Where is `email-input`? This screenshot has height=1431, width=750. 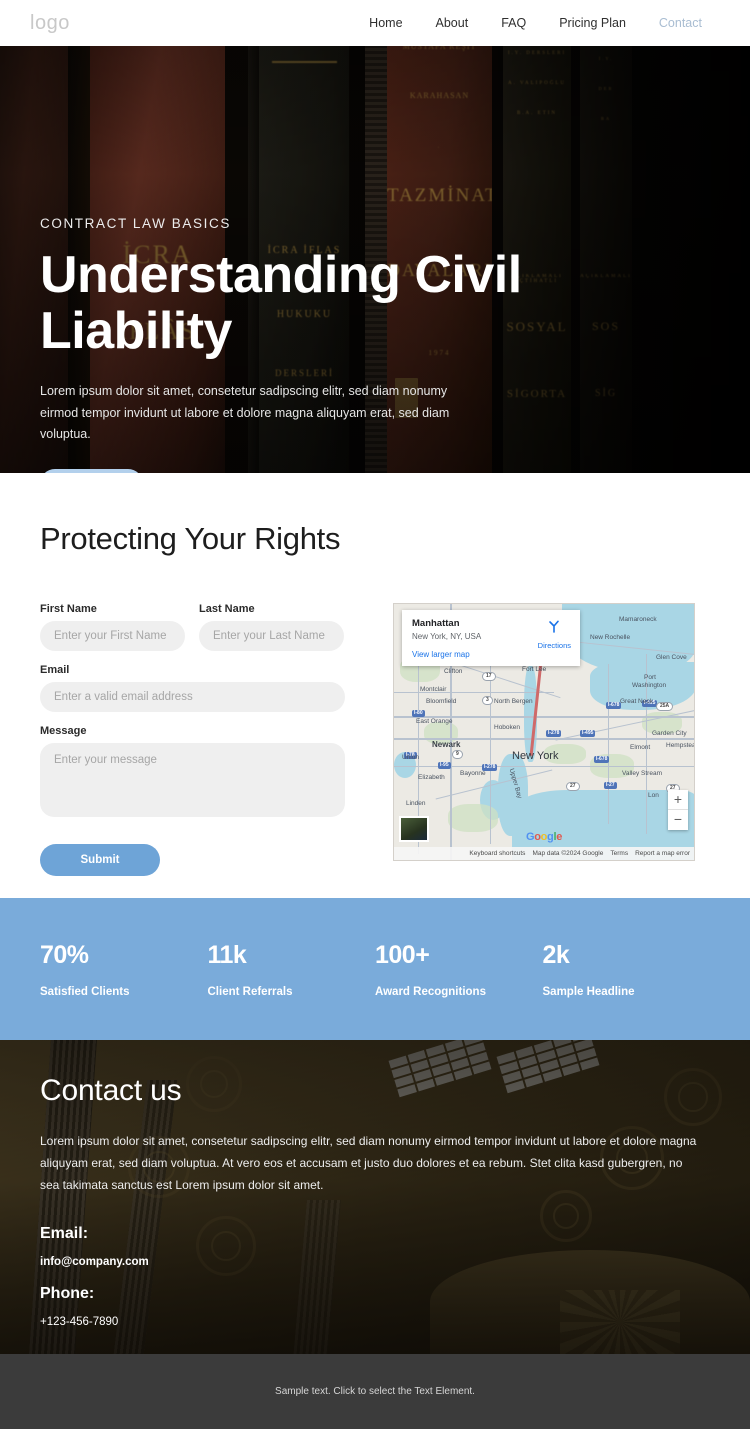
email-input is located at coordinates (192, 697).